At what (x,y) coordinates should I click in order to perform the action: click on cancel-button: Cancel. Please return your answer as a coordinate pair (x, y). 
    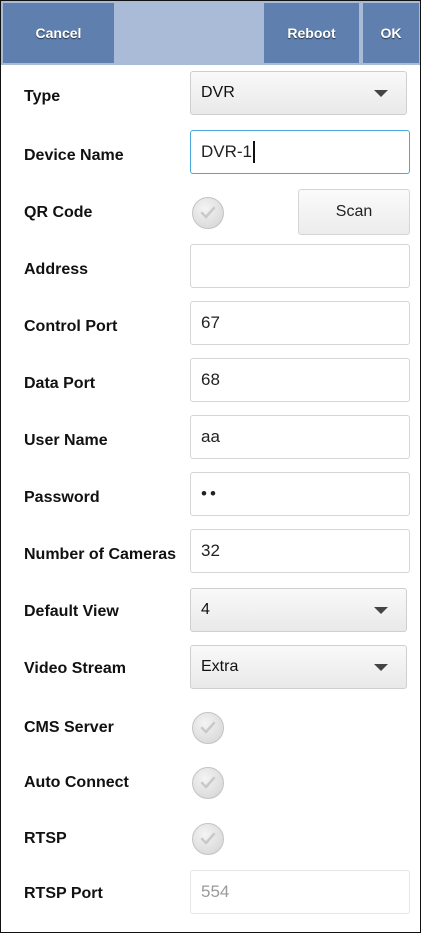
    Looking at the image, I should click on (58, 33).